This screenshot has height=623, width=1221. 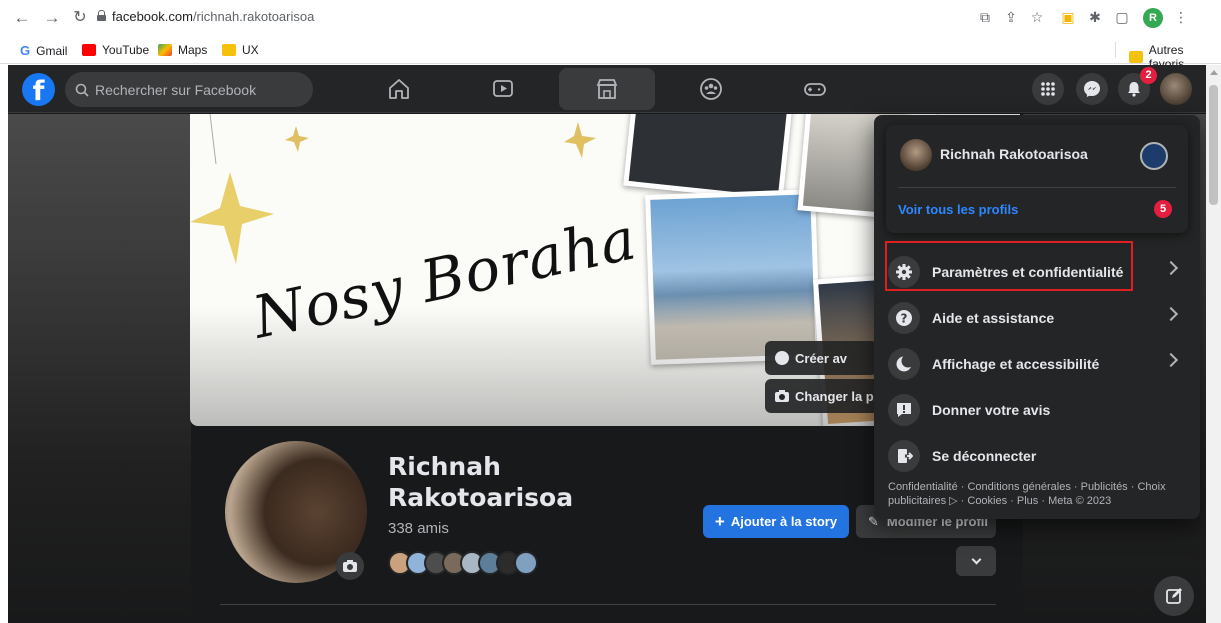 I want to click on add-to-story-button: + Ajouter à la story, so click(x=776, y=521).